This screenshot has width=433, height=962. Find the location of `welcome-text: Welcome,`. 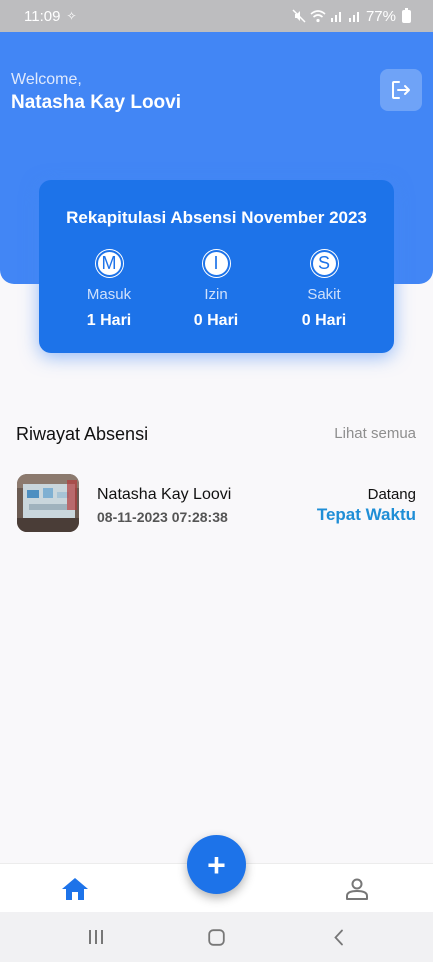

welcome-text: Welcome, is located at coordinates (46, 79).